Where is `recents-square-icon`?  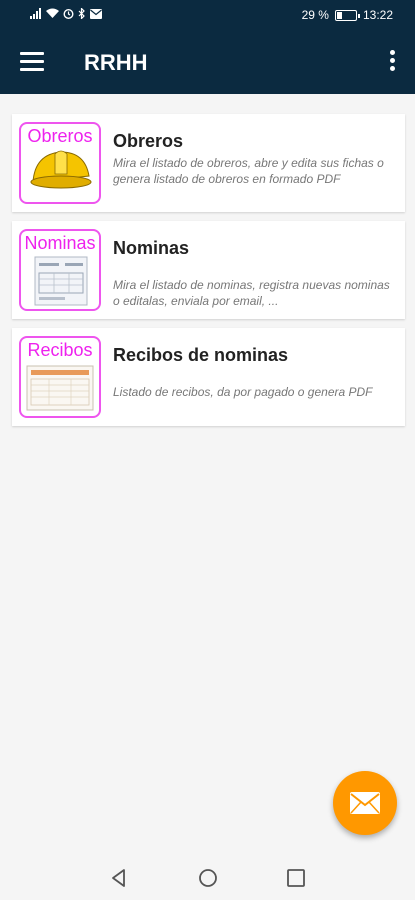 recents-square-icon is located at coordinates (296, 878).